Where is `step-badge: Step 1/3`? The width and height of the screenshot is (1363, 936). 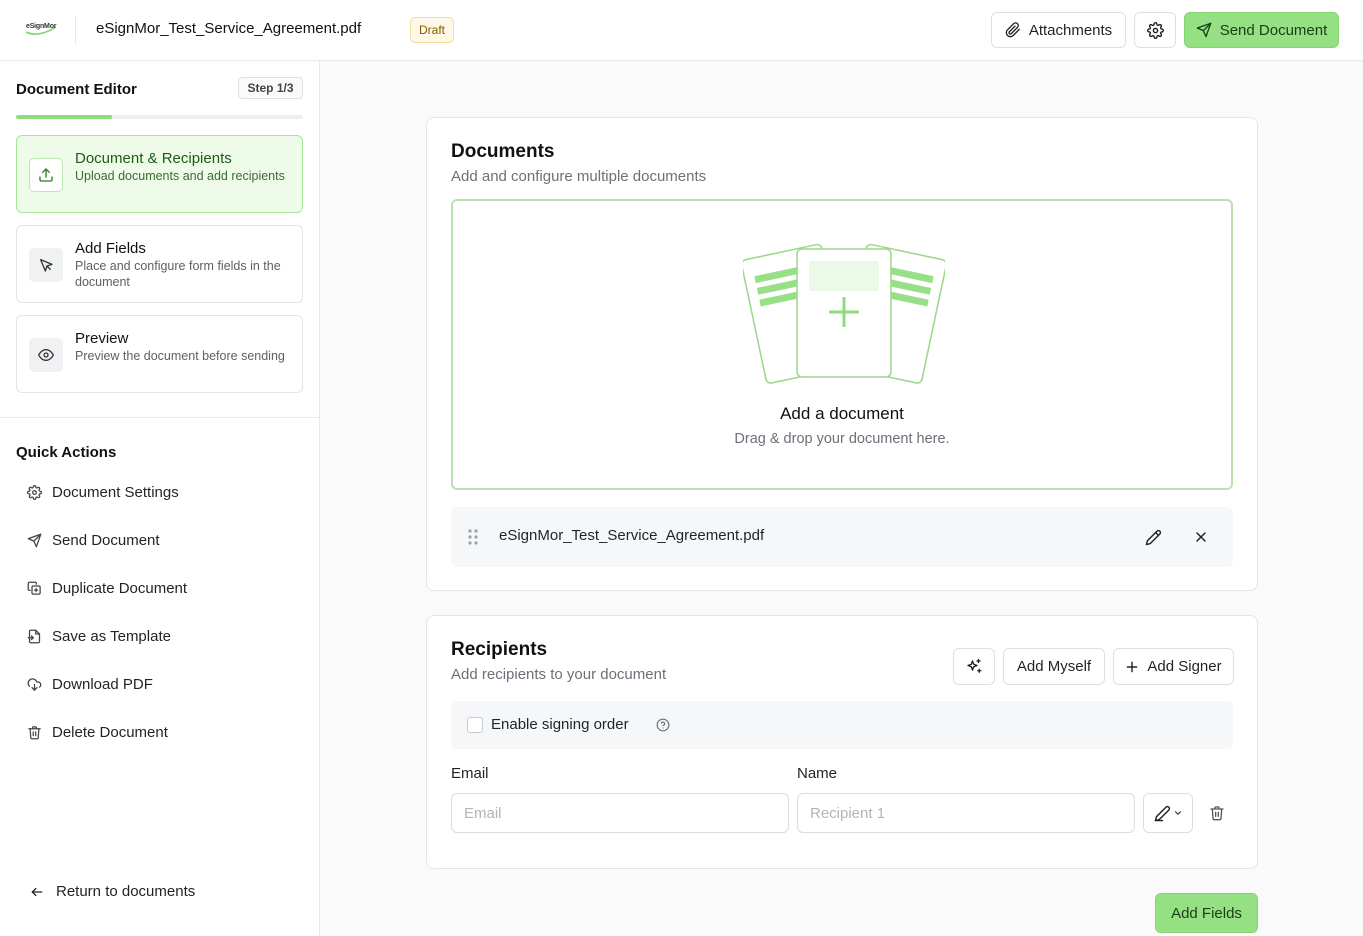
step-badge: Step 1/3 is located at coordinates (270, 88).